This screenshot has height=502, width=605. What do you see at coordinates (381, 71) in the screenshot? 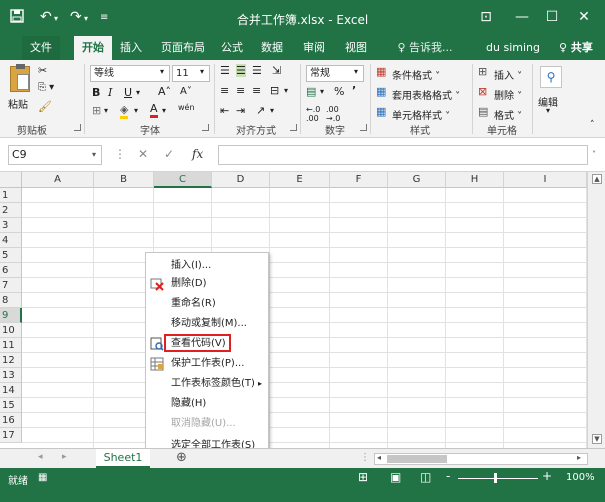
I see `conditional-format-icon: ▦` at bounding box center [381, 71].